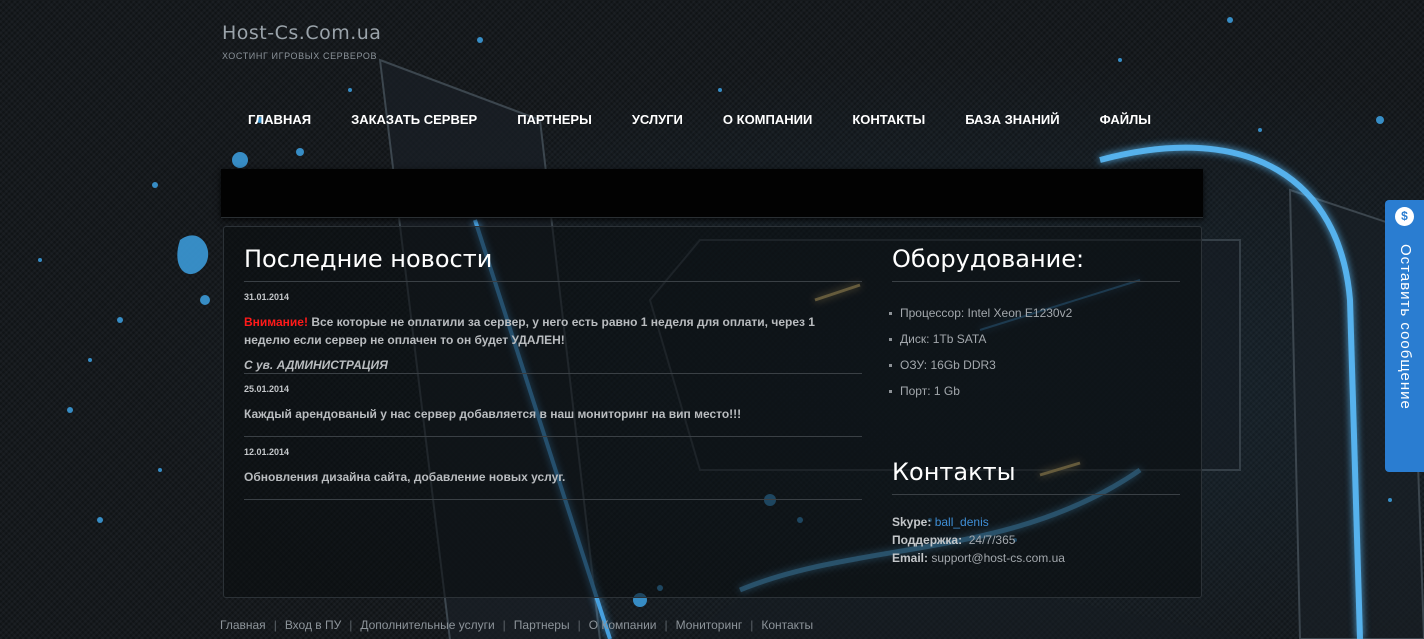 The image size is (1424, 639). Describe the element at coordinates (1405, 327) in the screenshot. I see `feedback-label: Оставить сообщение` at that location.